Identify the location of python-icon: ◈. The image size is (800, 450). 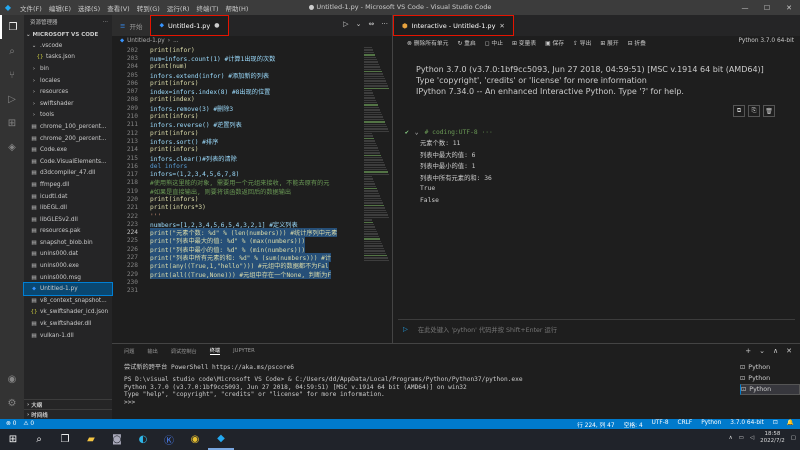
(12, 147).